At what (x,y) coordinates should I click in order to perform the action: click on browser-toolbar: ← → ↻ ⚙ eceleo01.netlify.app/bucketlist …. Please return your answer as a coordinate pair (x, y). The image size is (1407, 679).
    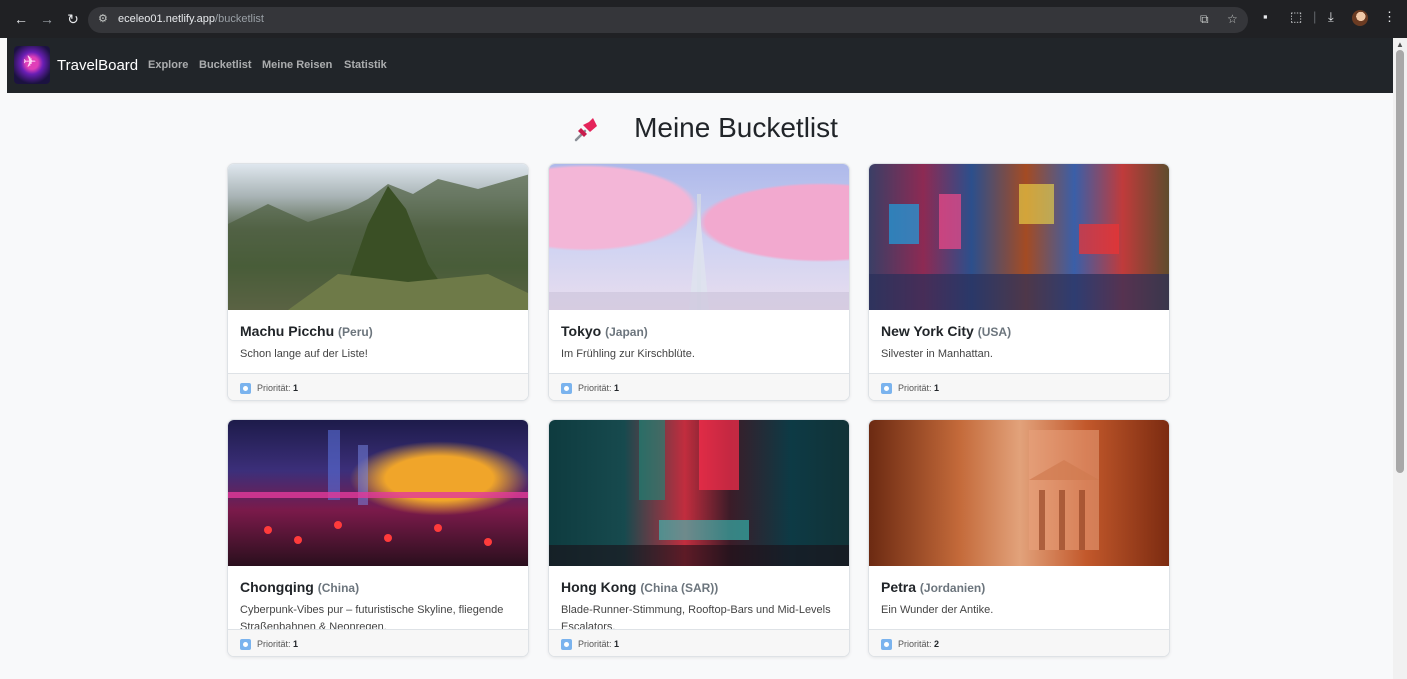
    Looking at the image, I should click on (703, 19).